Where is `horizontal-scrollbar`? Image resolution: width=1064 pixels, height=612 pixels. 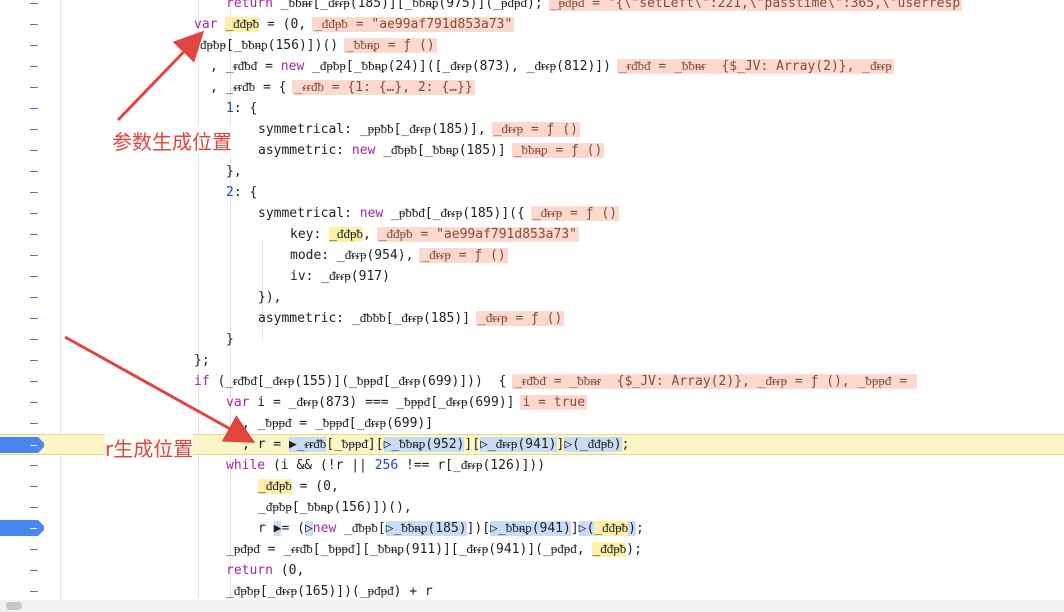 horizontal-scrollbar is located at coordinates (532, 606).